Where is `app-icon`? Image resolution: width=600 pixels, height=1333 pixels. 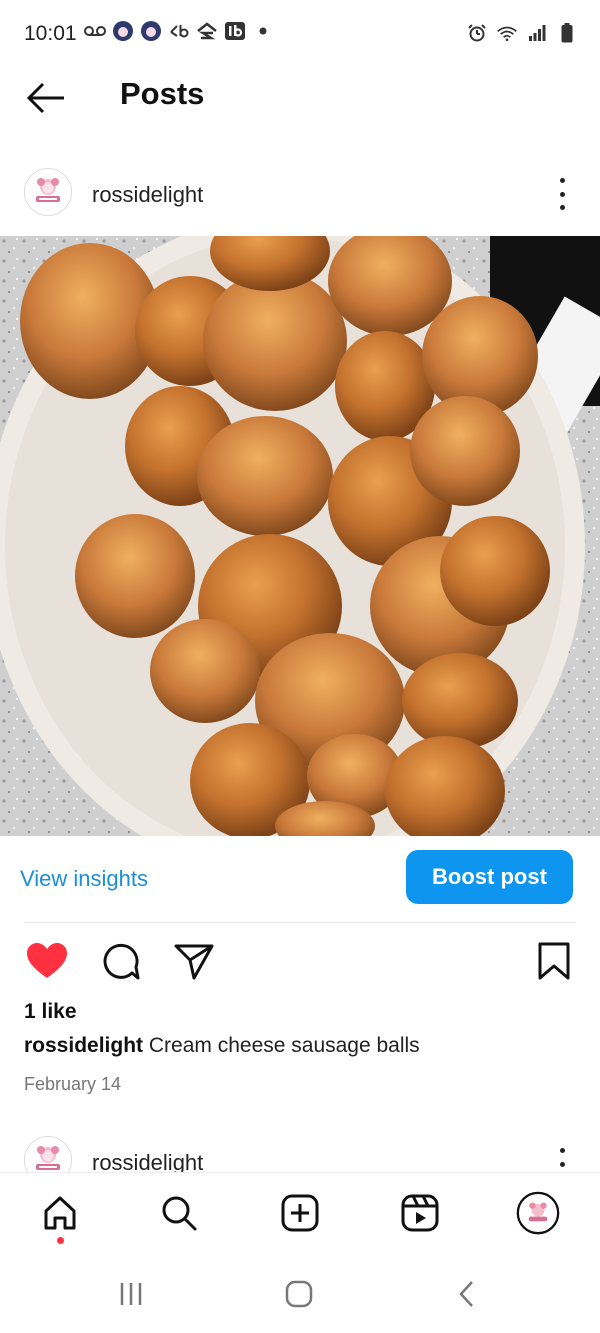
app-icon is located at coordinates (179, 31).